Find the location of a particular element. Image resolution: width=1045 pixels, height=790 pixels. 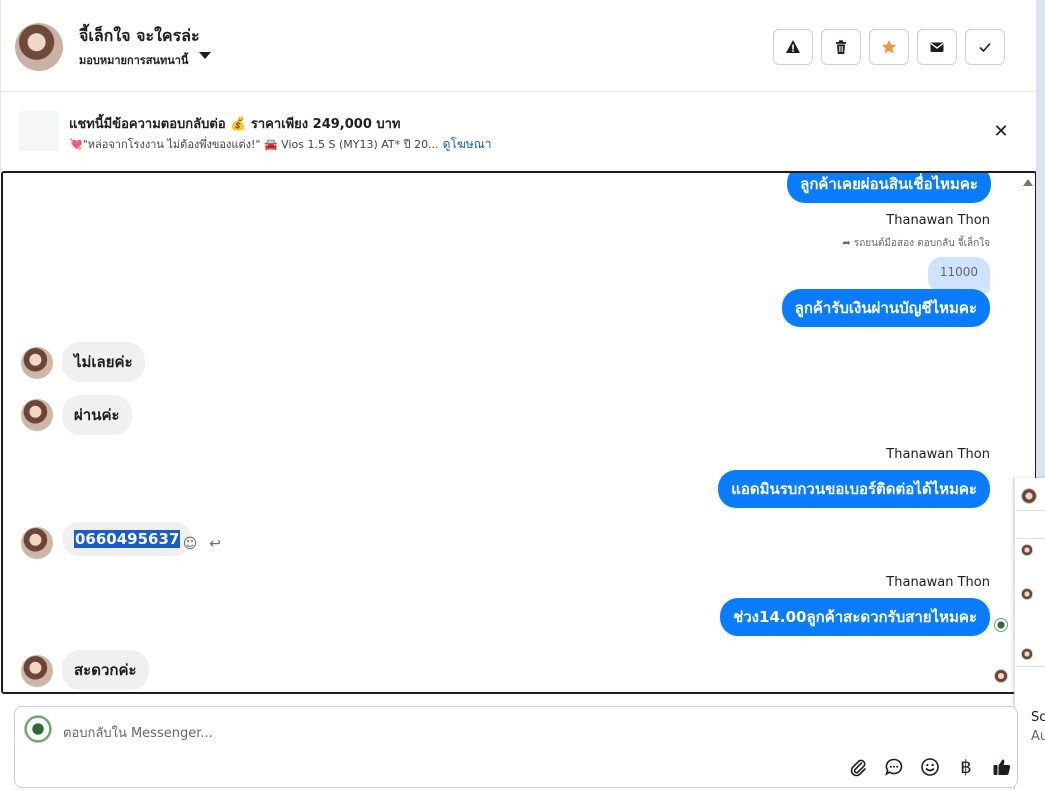

star-icon is located at coordinates (889, 47).